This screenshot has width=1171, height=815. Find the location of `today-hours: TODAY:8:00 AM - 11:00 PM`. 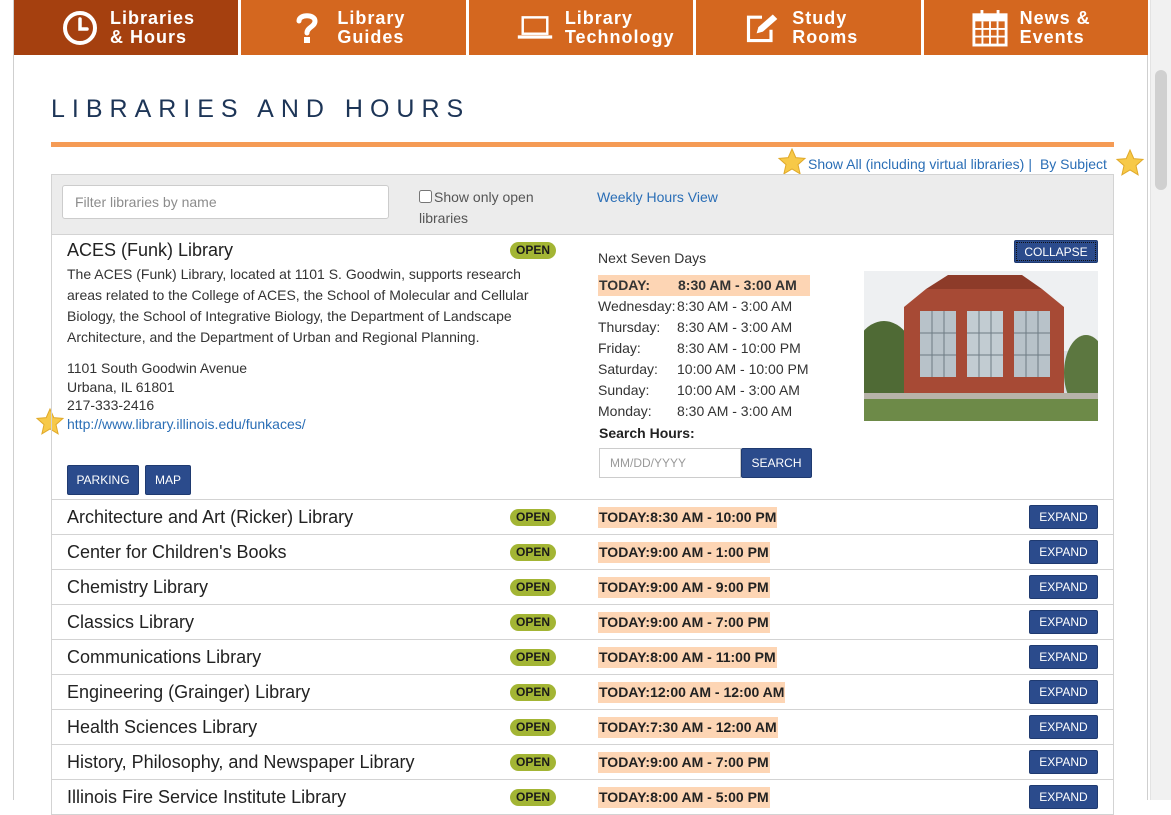

today-hours: TODAY:8:00 AM - 11:00 PM is located at coordinates (687, 657).